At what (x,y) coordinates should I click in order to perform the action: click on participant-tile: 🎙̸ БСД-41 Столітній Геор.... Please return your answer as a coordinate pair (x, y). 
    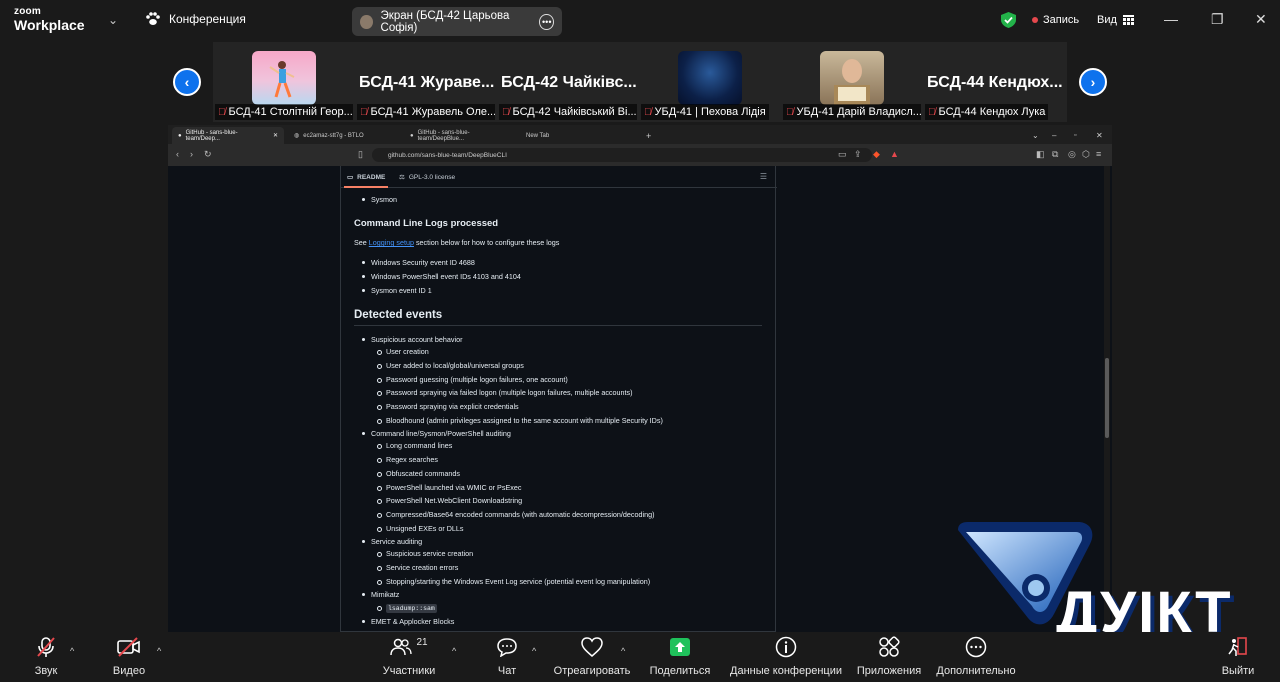
    Looking at the image, I should click on (284, 82).